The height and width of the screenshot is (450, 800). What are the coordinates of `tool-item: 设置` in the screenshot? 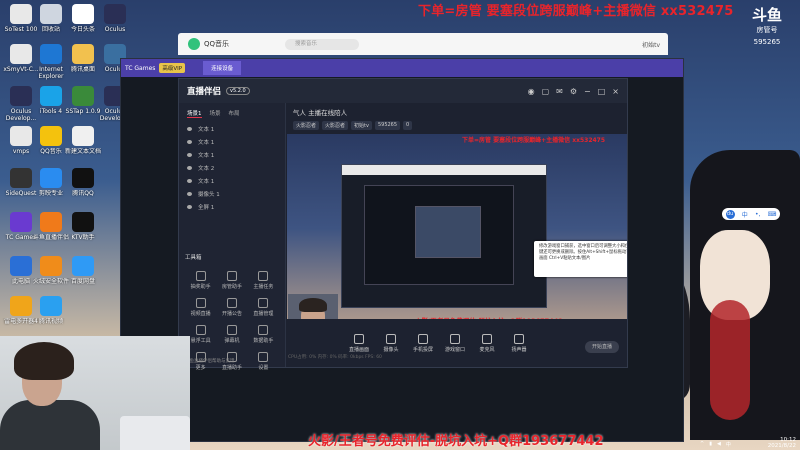 It's located at (263, 361).